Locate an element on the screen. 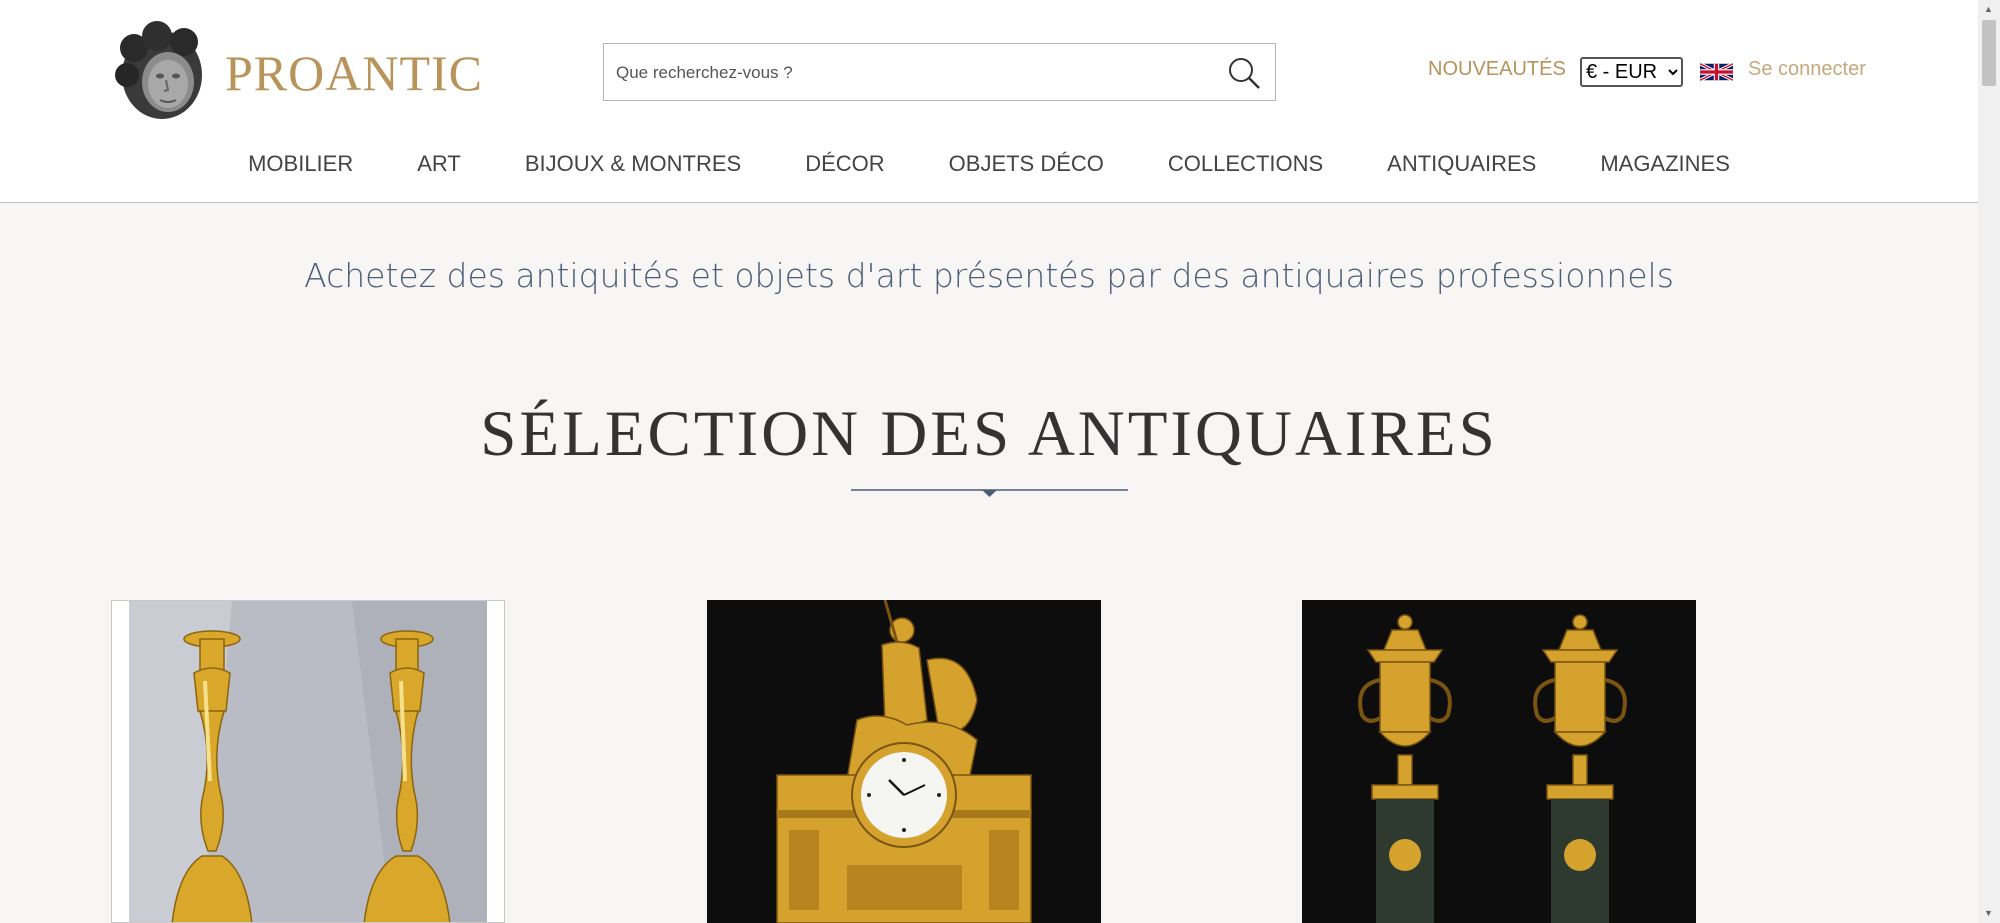 This screenshot has width=2000, height=923. nav-item-bijoux-montres: BIJOUX & MONTRES is located at coordinates (633, 164).